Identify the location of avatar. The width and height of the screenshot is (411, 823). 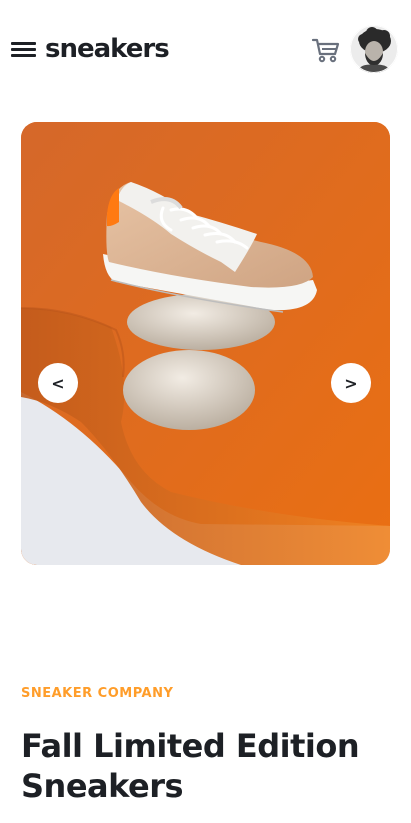
(374, 49).